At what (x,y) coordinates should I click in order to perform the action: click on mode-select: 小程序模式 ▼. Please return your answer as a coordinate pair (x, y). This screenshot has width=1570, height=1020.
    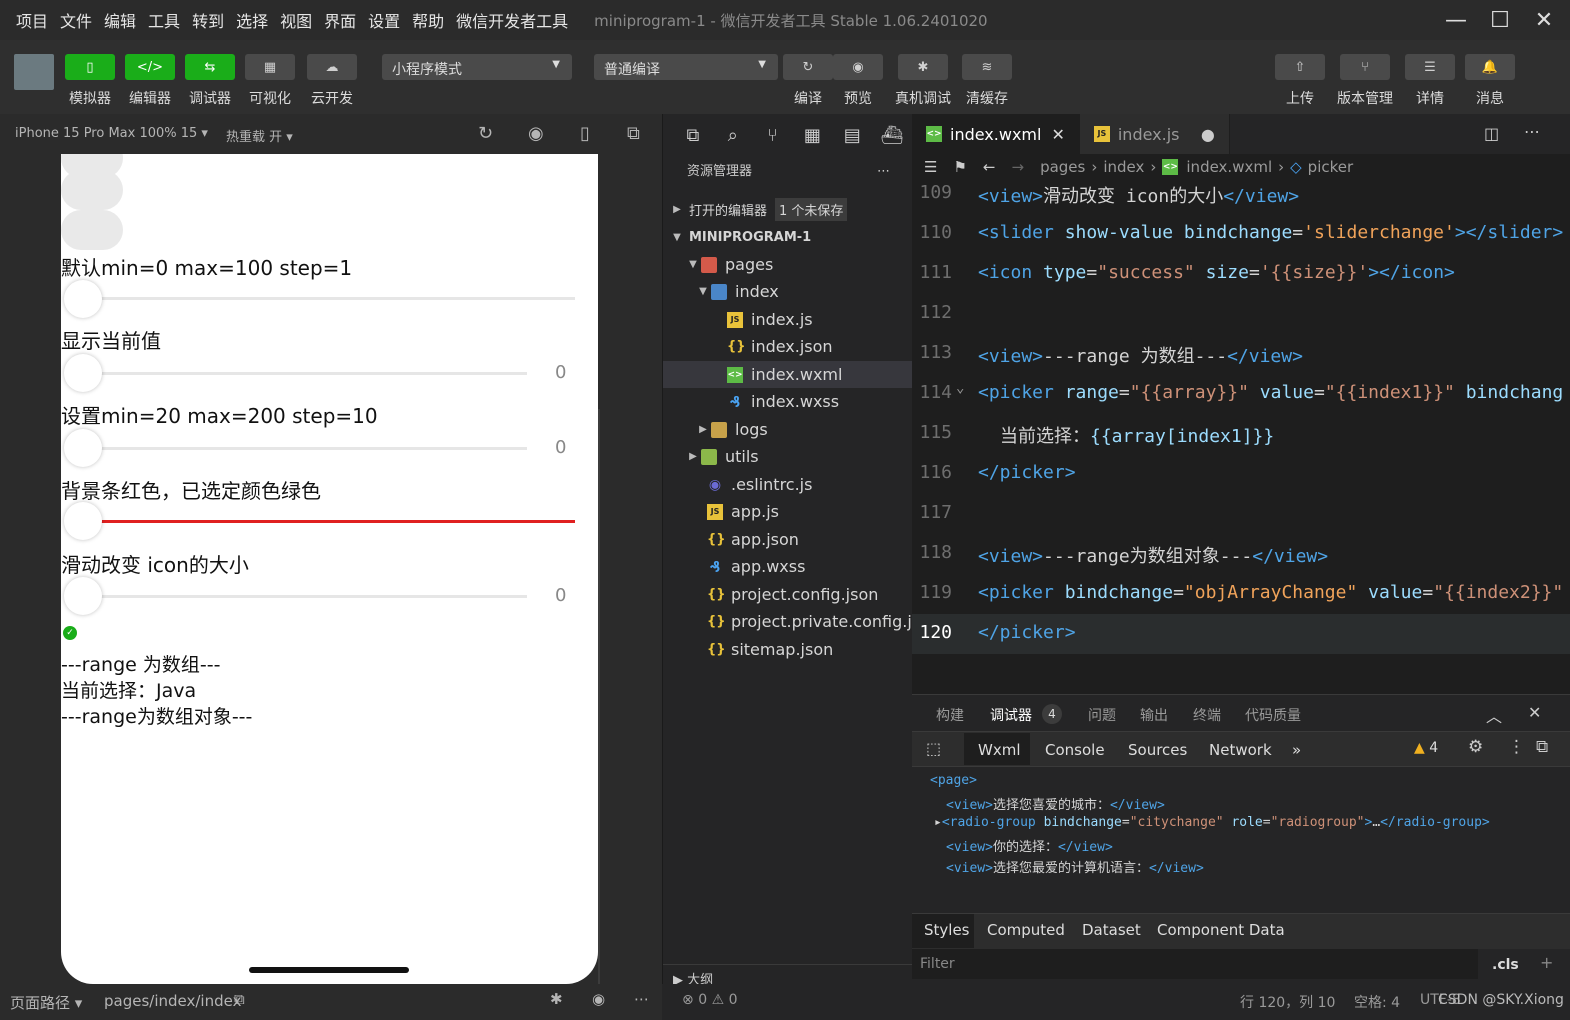
    Looking at the image, I should click on (477, 67).